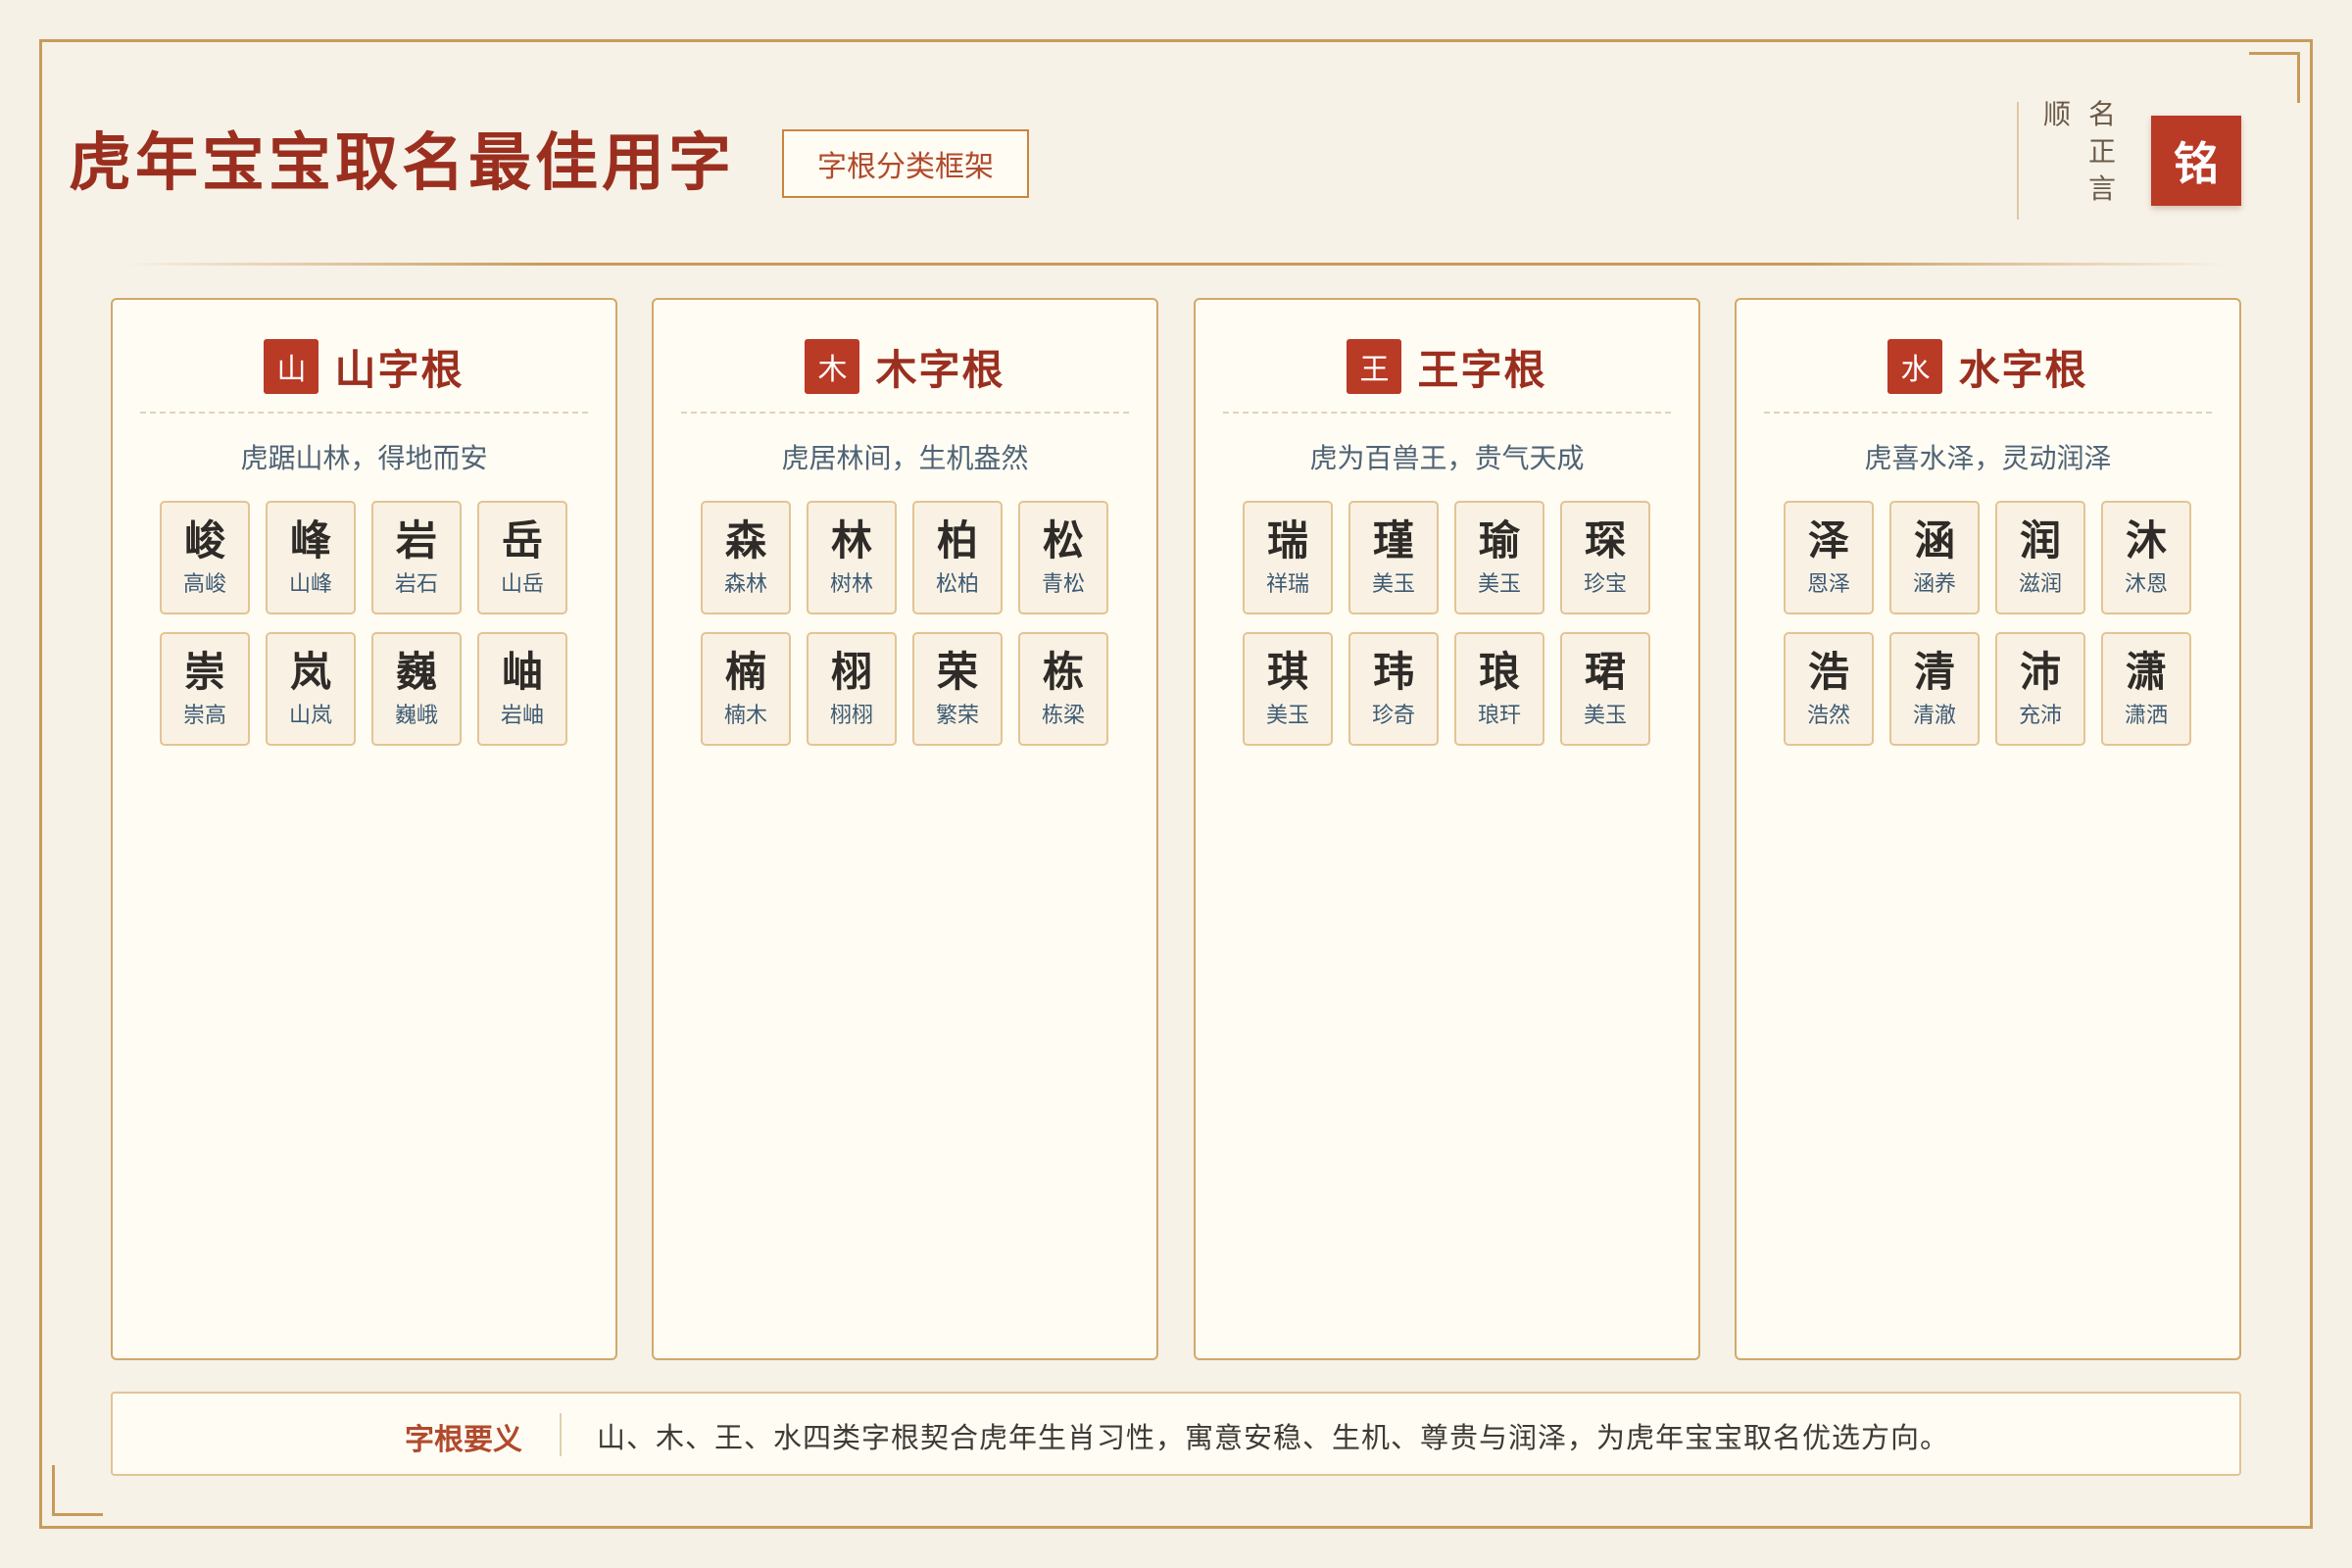 The image size is (2352, 1568). I want to click on char-glyph: 珺, so click(1605, 672).